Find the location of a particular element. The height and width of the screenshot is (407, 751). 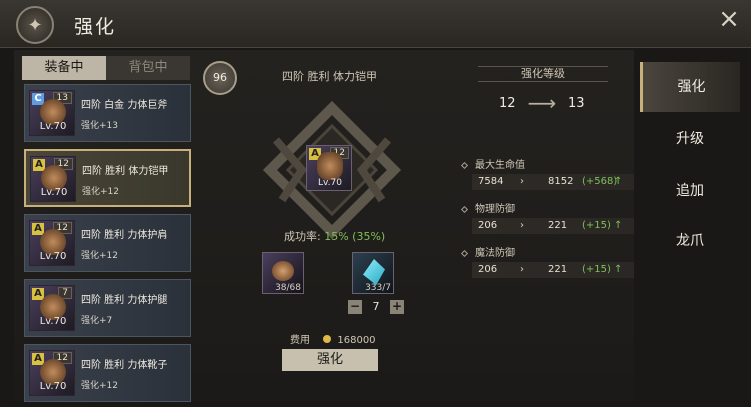

equipment-tabs: 装备中 背包中 is located at coordinates (106, 68).